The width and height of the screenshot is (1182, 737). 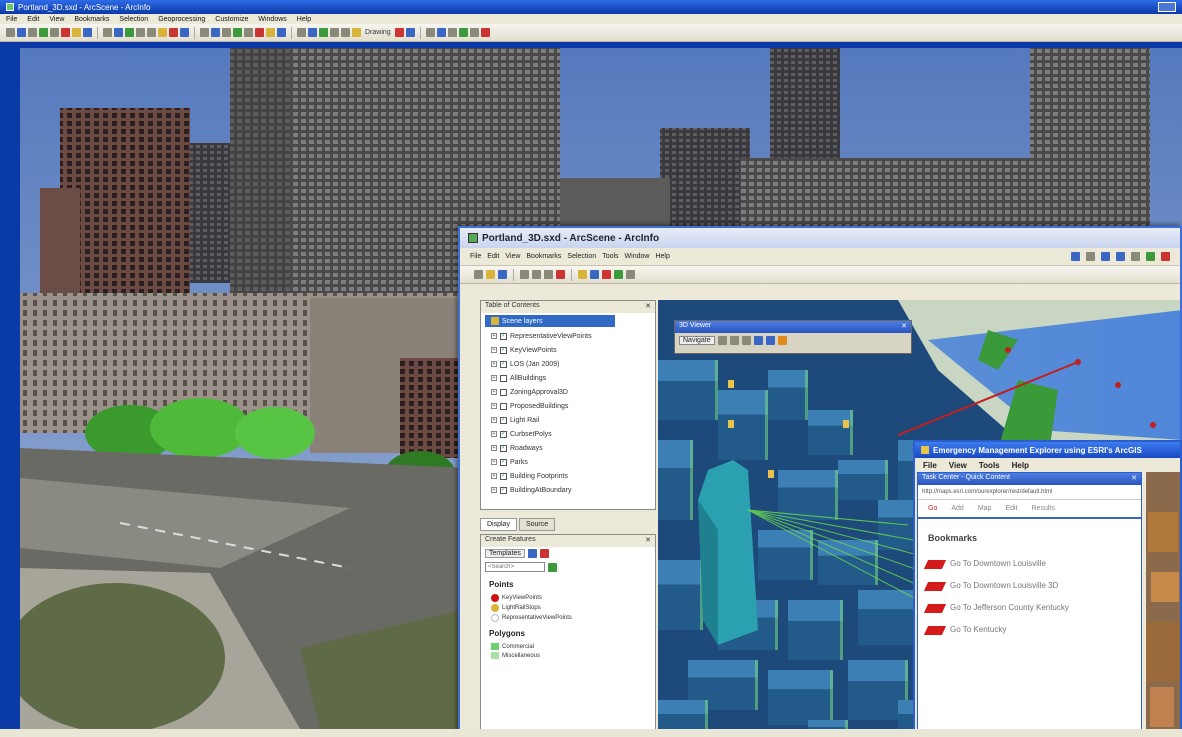 I want to click on arc-menu-bookmarks: Bookmarks, so click(x=543, y=256).